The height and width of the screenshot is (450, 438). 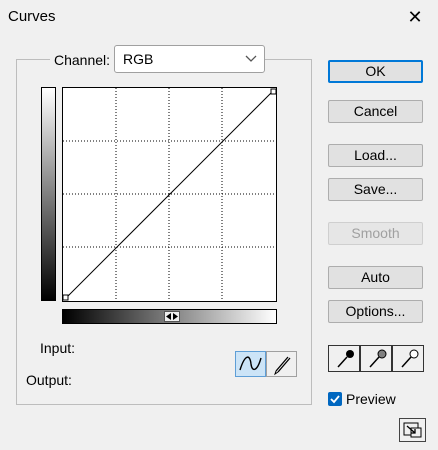 What do you see at coordinates (415, 17) in the screenshot?
I see `close-icon: ✕` at bounding box center [415, 17].